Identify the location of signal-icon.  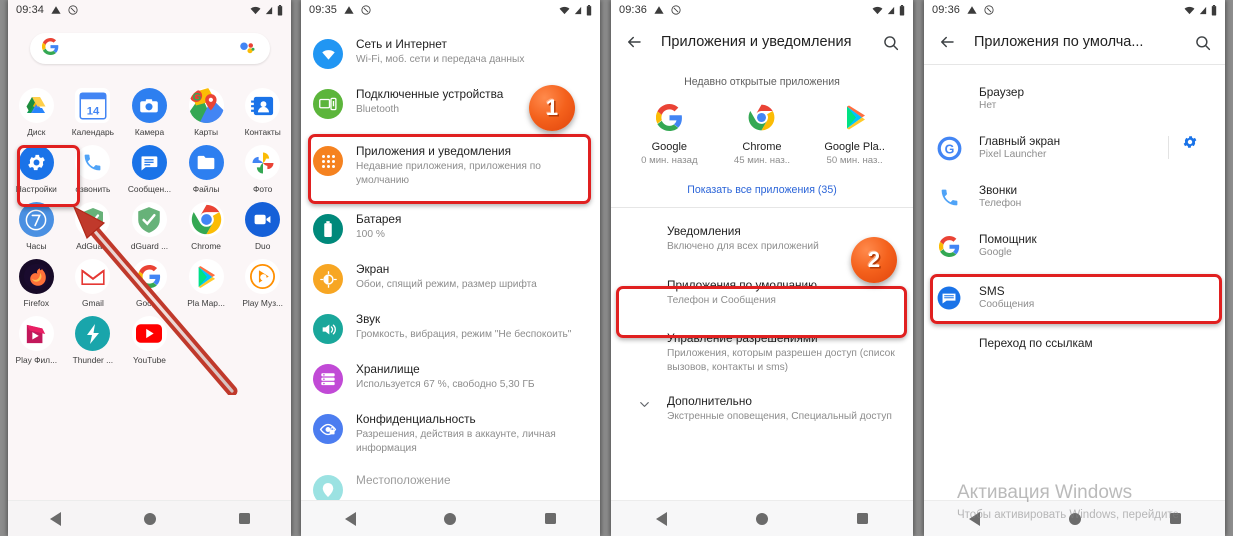
(1203, 10).